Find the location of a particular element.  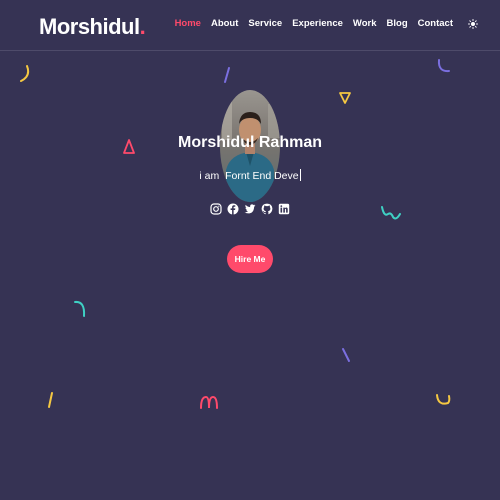

tagline-typed-text: Fornt End Deve is located at coordinates (262, 176).